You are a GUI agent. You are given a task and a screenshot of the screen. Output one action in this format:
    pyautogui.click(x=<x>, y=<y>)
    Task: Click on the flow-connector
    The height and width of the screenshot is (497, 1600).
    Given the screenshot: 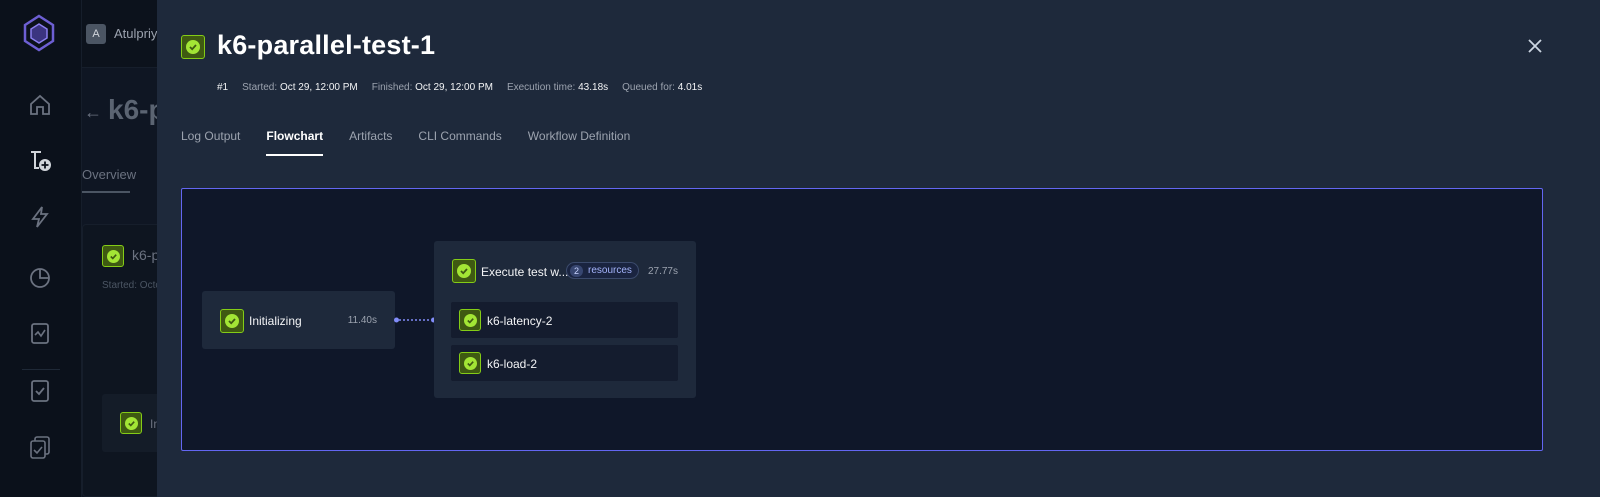 What is the action you would take?
    pyautogui.click(x=415, y=320)
    